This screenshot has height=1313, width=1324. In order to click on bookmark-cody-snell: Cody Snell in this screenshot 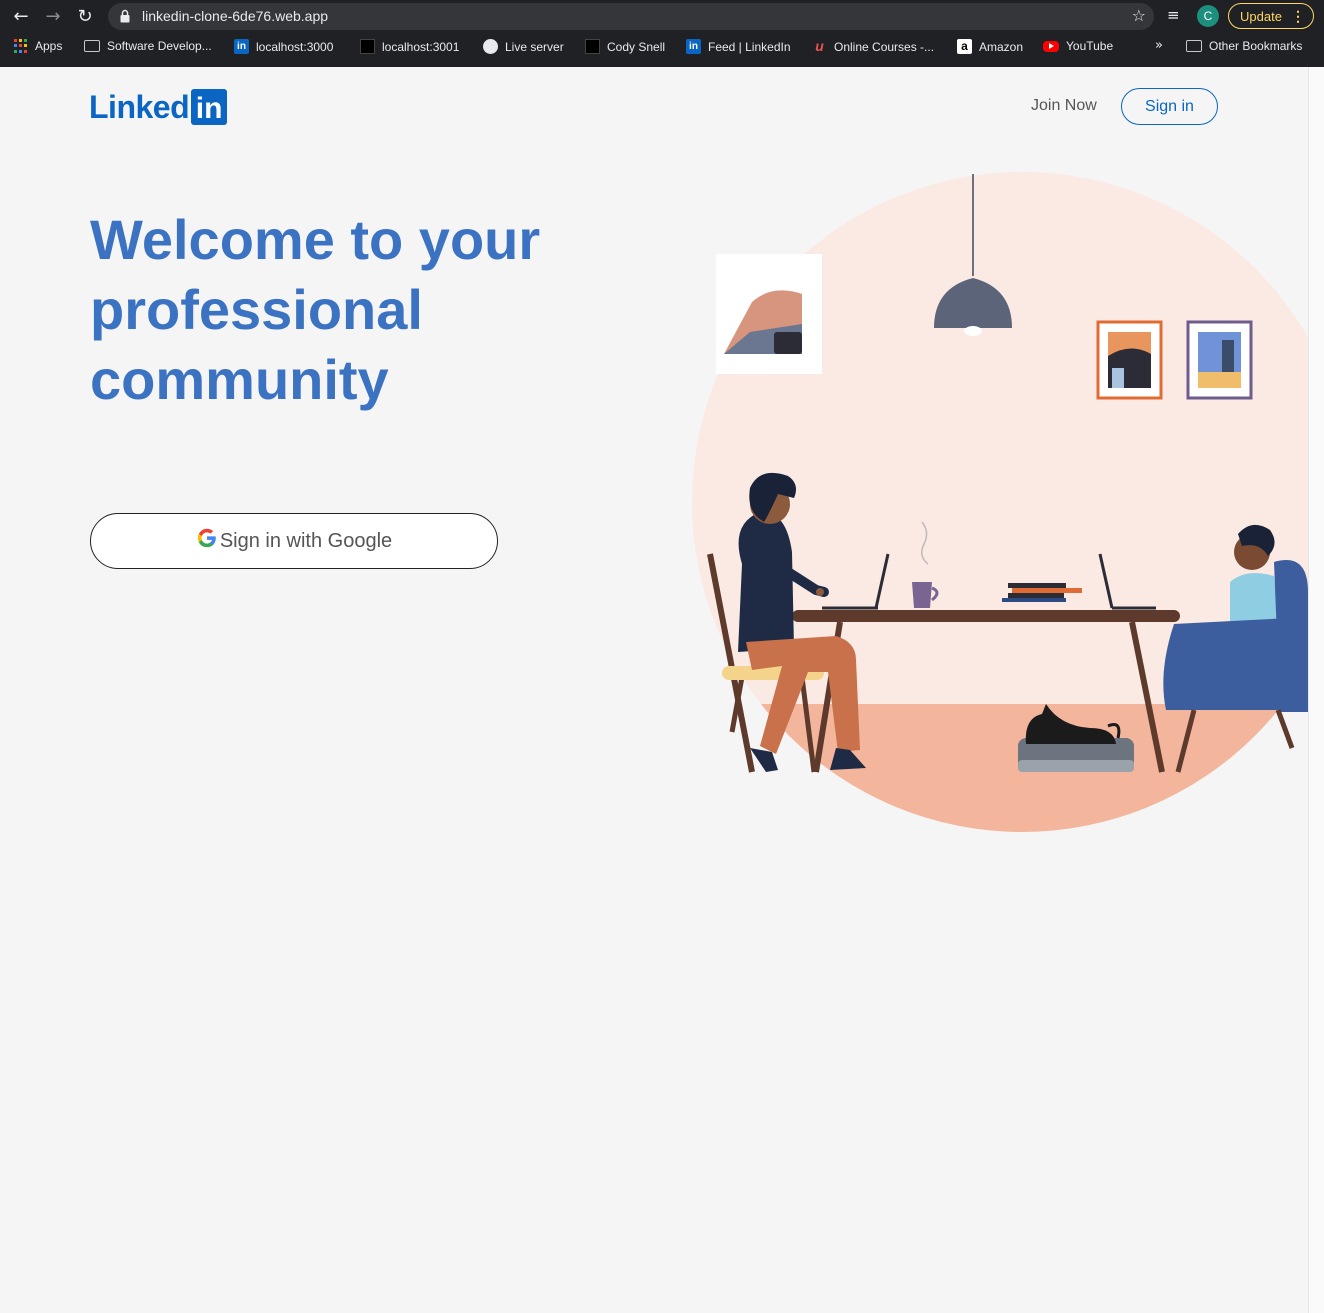, I will do `click(625, 46)`.